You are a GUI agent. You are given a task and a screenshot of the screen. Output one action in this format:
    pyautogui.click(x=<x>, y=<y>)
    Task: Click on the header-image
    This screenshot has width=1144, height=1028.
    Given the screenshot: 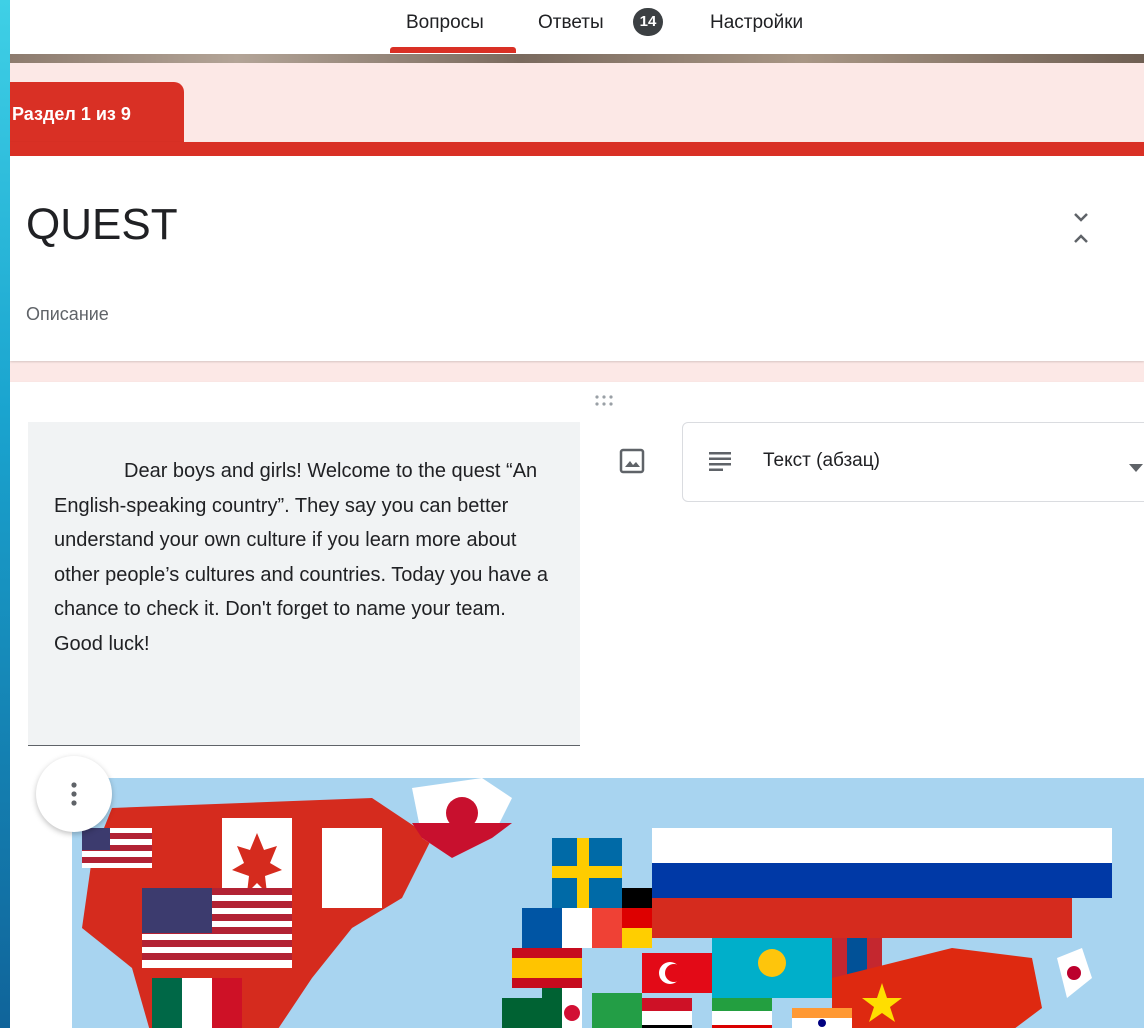 What is the action you would take?
    pyautogui.click(x=577, y=58)
    